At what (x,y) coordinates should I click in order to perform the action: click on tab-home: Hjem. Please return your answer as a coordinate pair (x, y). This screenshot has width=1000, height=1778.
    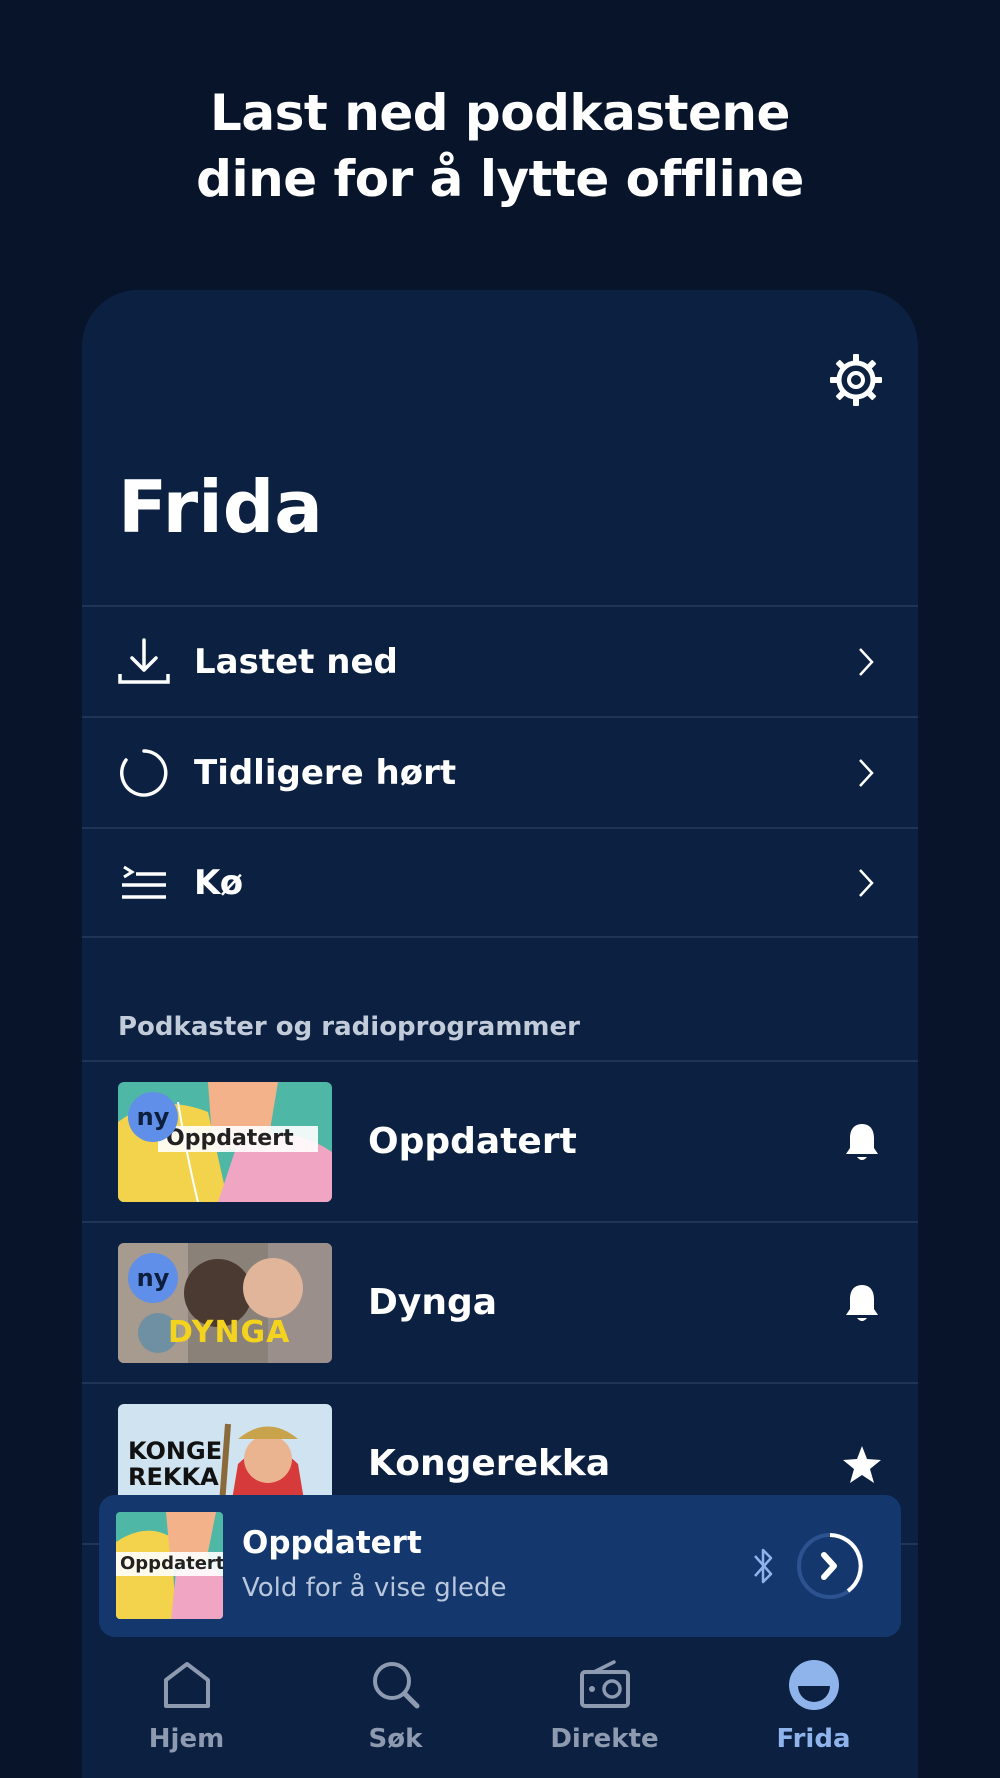
    Looking at the image, I should click on (187, 1709).